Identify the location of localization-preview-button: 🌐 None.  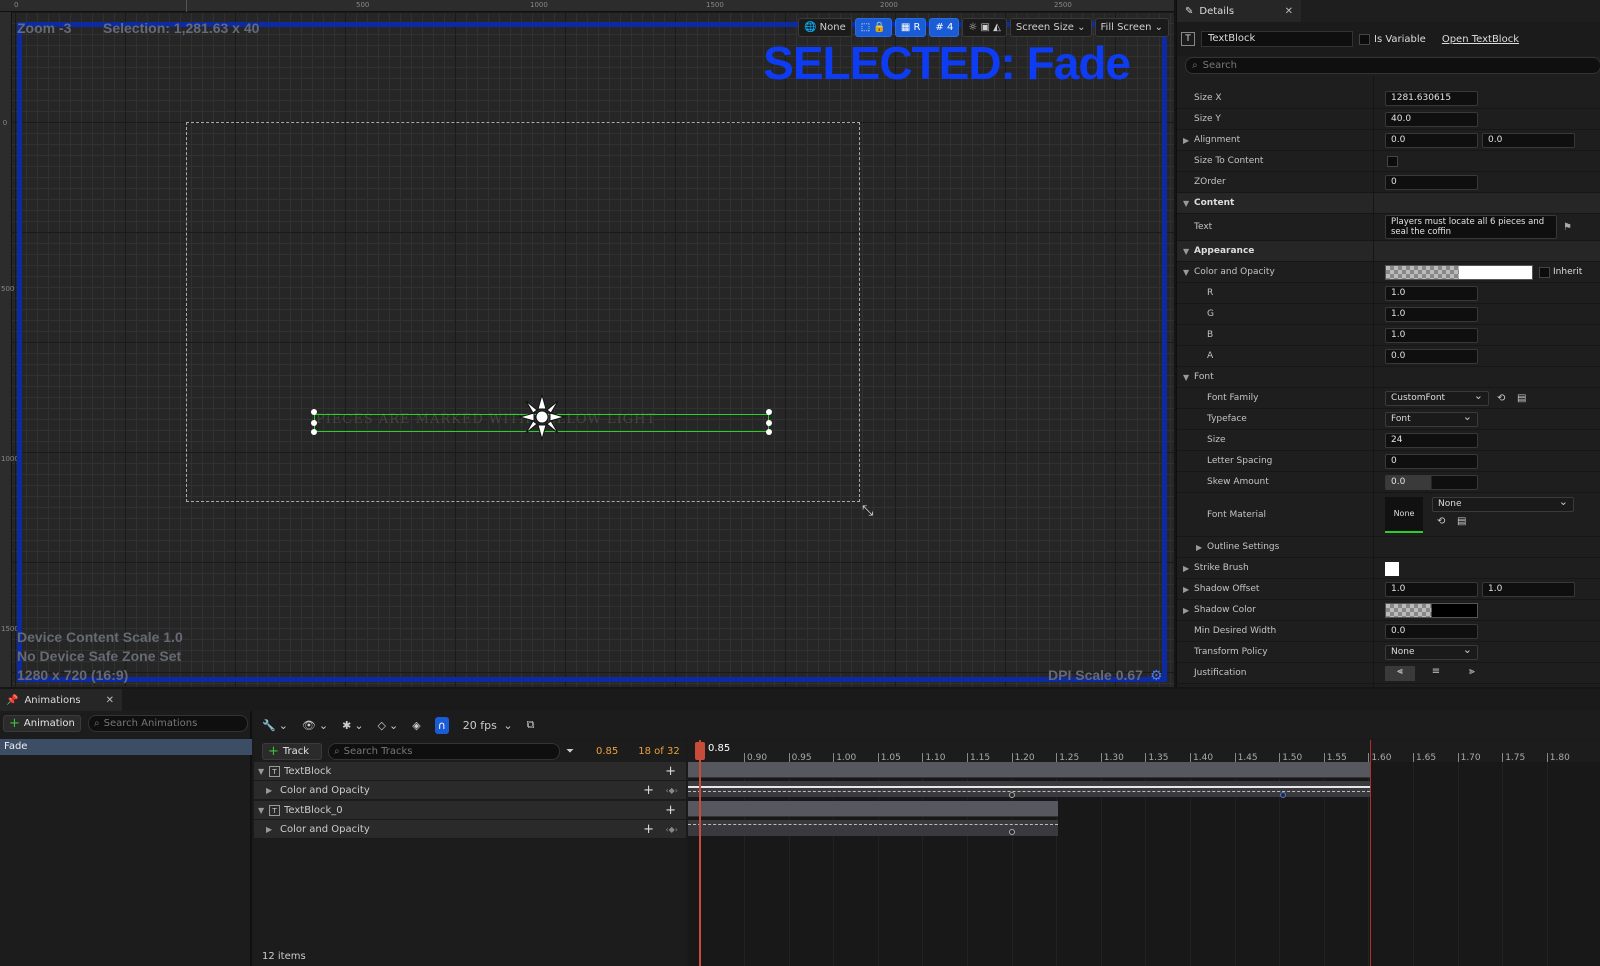
(825, 27).